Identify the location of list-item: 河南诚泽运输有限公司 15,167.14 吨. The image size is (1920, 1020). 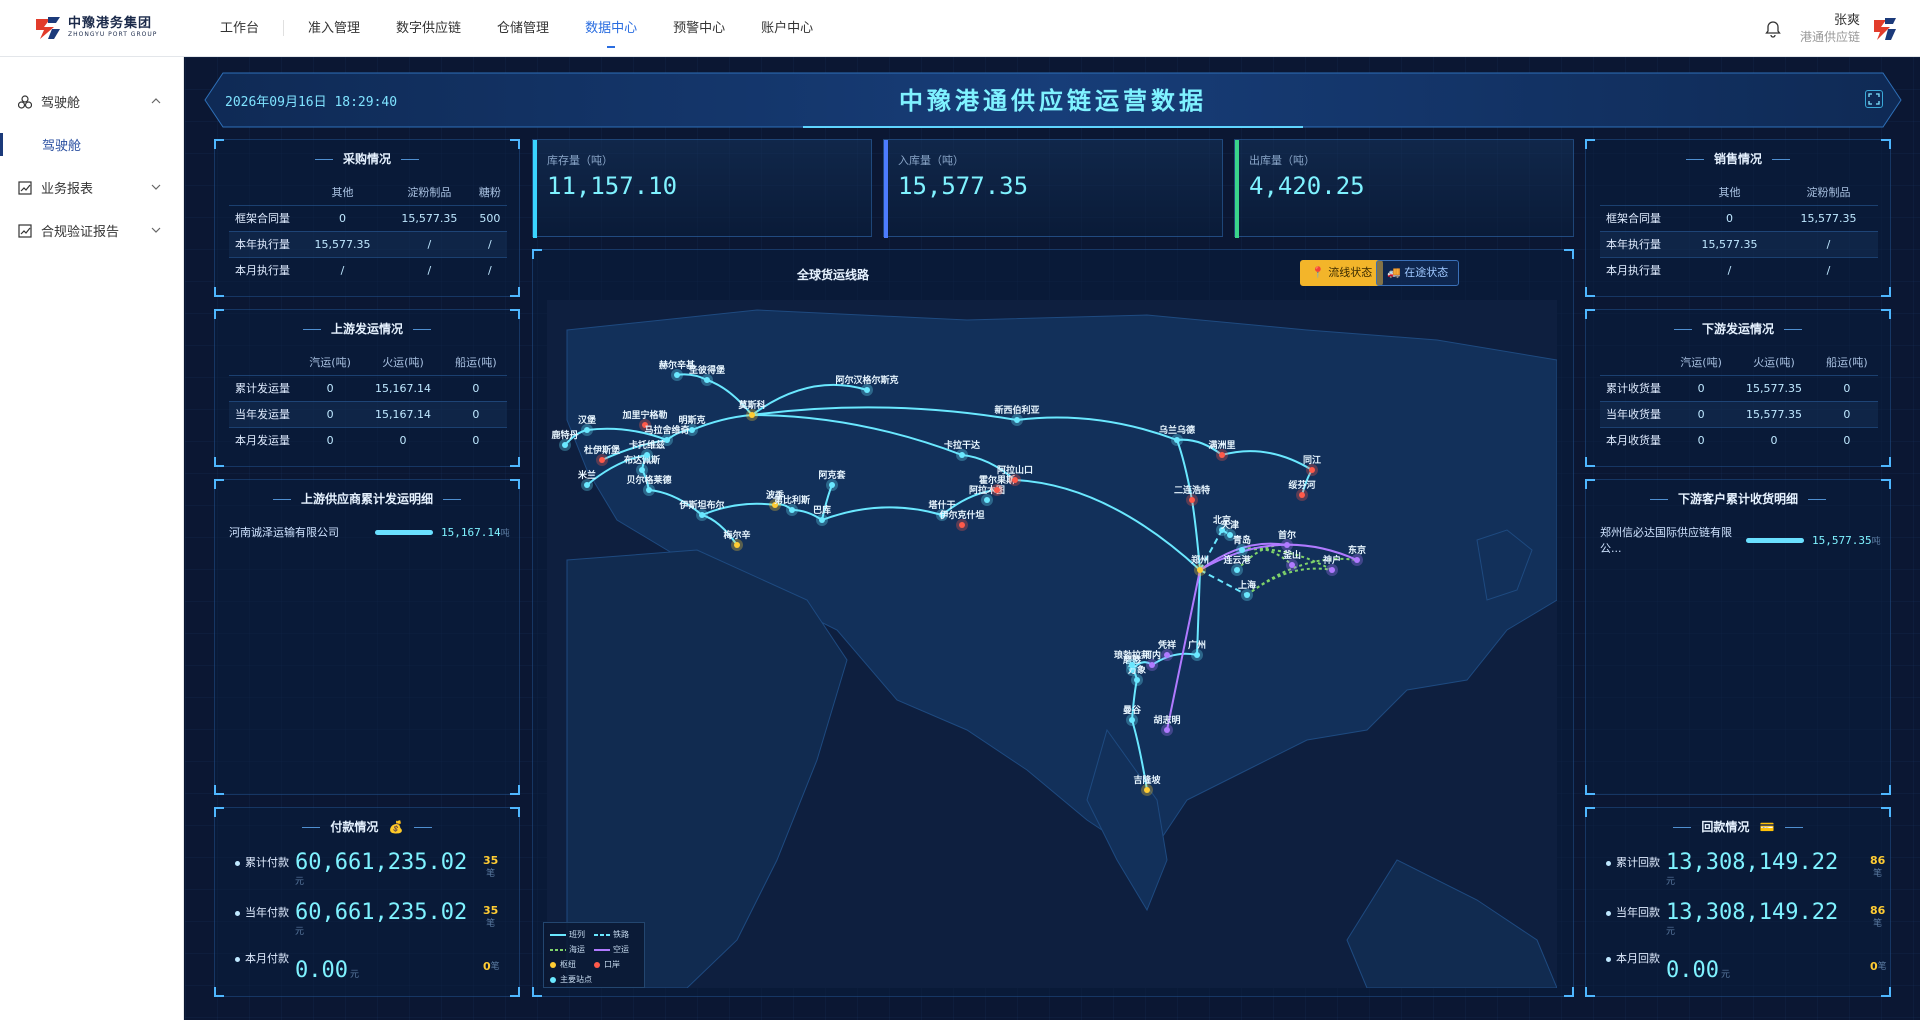
(369, 532).